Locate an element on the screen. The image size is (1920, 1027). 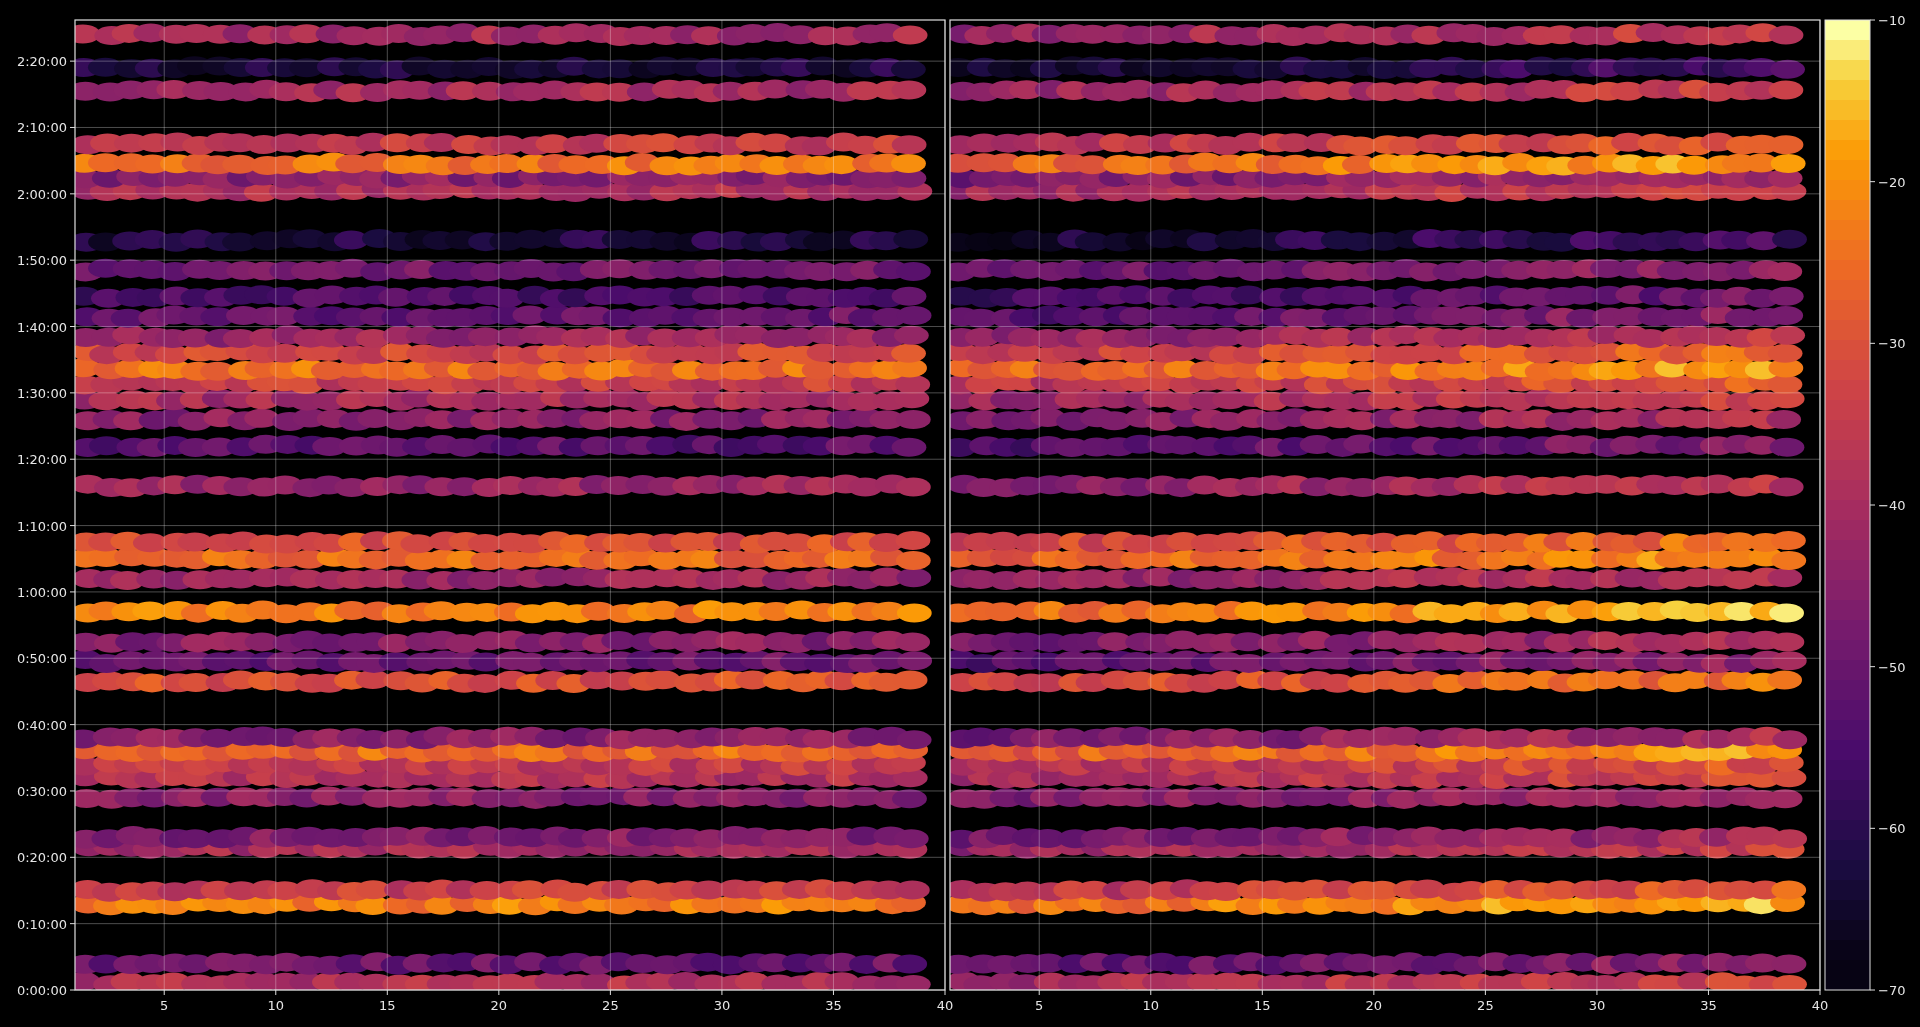
colorbar-tick-label: −60 is located at coordinates (1892, 829).